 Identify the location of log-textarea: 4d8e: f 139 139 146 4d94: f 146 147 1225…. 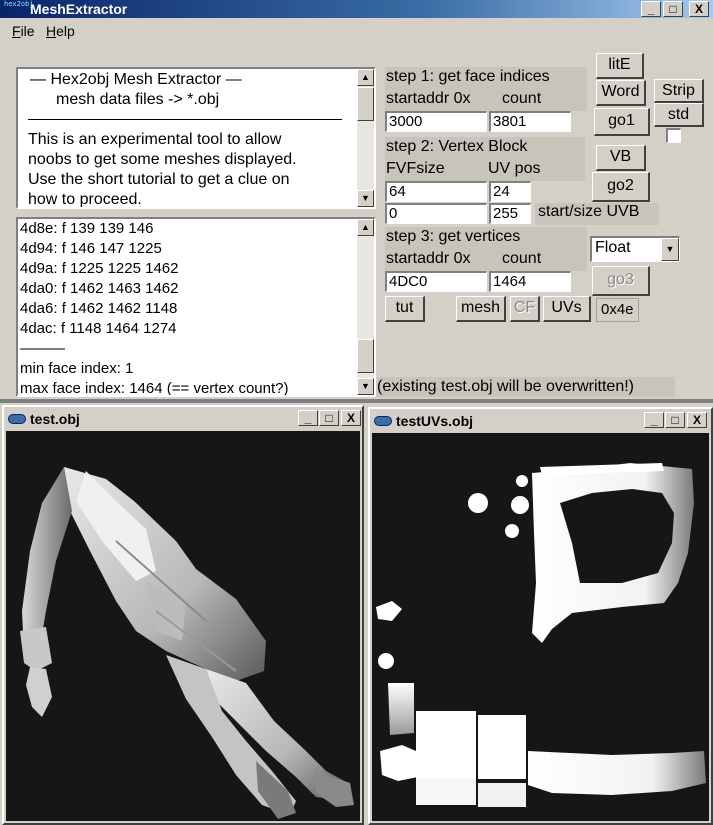
(196, 307).